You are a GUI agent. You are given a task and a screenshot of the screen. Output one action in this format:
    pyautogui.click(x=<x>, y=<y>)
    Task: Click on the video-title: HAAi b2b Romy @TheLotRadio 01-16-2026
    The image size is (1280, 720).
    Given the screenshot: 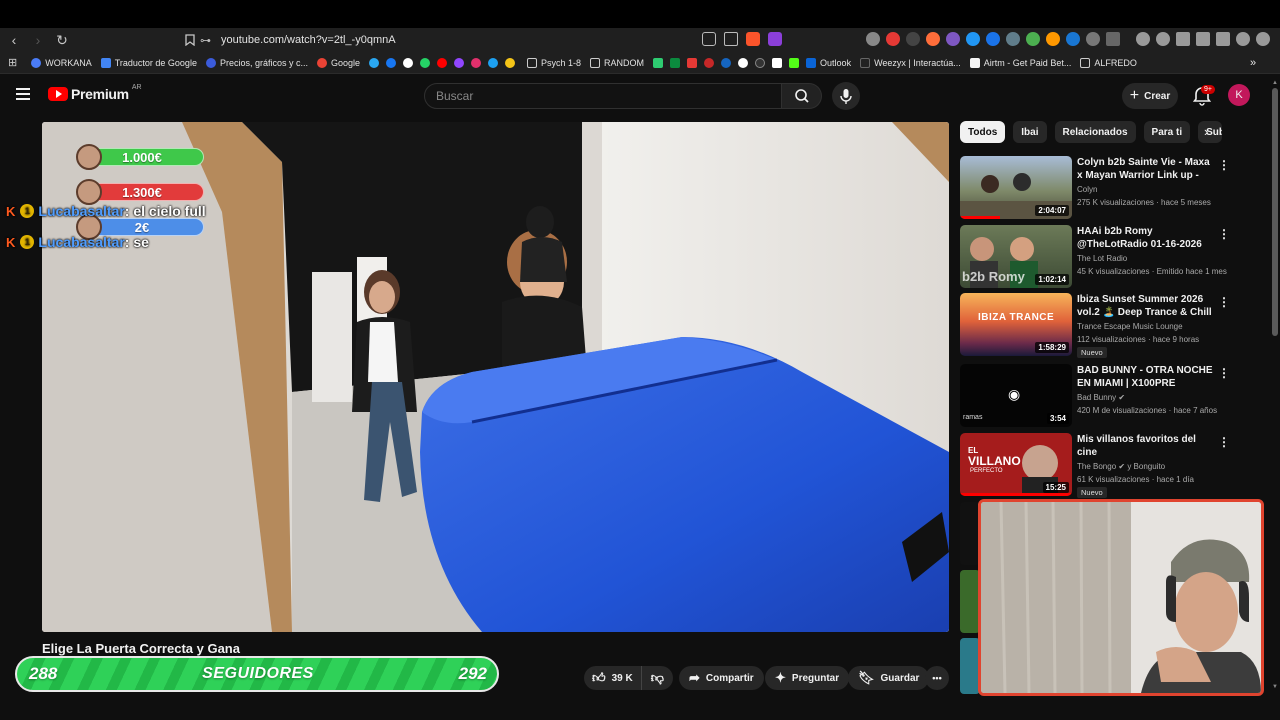 What is the action you would take?
    pyautogui.click(x=1147, y=238)
    